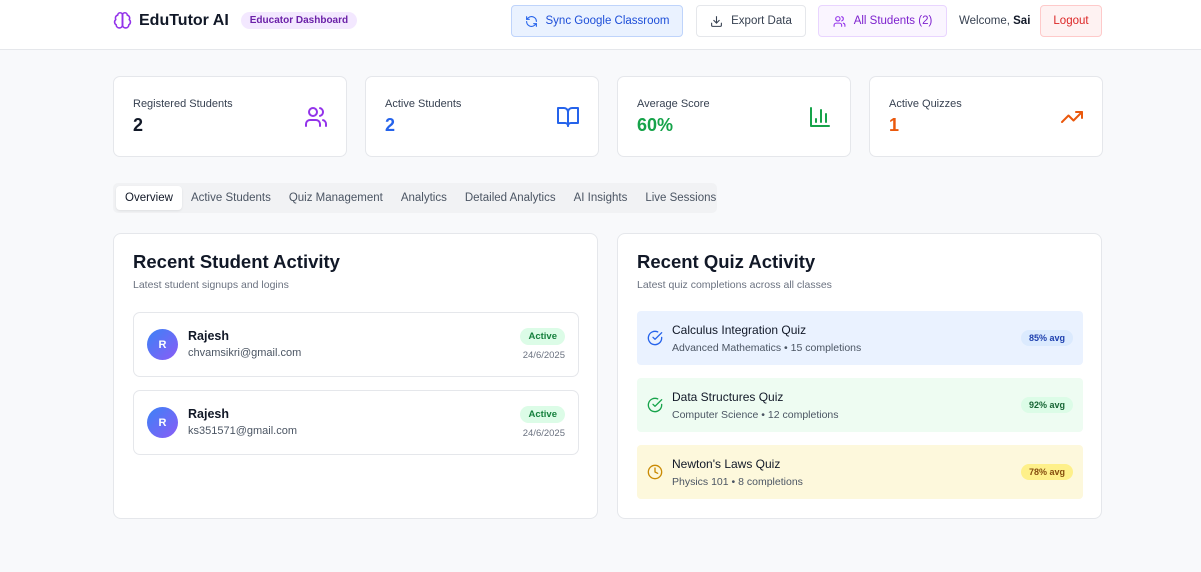 The height and width of the screenshot is (572, 1201). Describe the element at coordinates (1022, 21) in the screenshot. I see `user-name: Sai` at that location.